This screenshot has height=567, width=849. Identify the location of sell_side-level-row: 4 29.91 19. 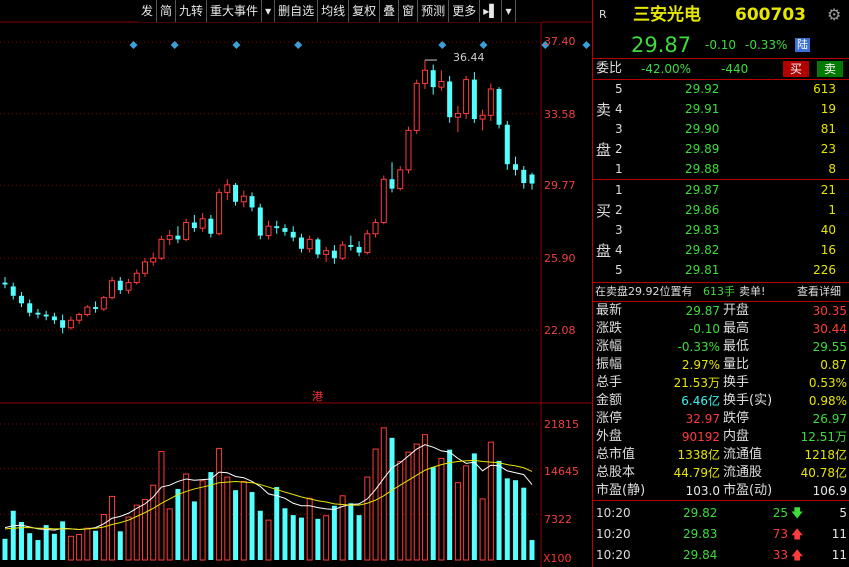
(721, 109).